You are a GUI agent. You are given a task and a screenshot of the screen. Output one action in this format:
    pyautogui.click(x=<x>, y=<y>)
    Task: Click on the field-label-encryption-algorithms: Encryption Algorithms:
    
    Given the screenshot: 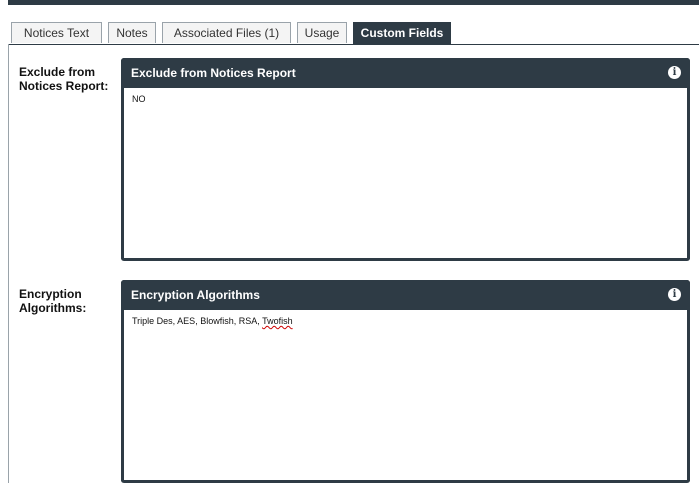 What is the action you would take?
    pyautogui.click(x=53, y=301)
    